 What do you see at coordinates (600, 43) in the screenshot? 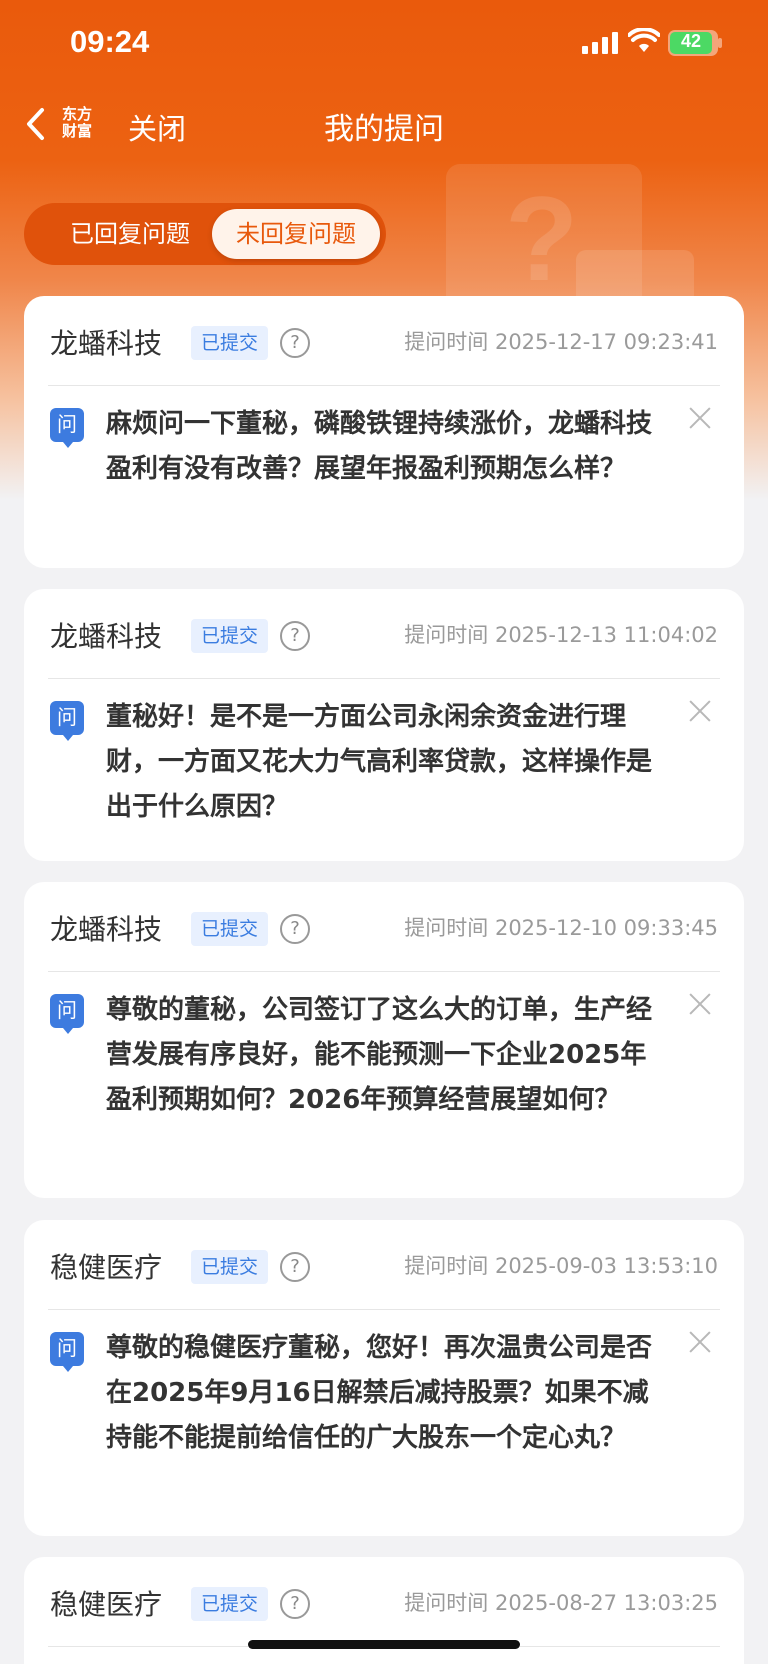
I see `signal-icon` at bounding box center [600, 43].